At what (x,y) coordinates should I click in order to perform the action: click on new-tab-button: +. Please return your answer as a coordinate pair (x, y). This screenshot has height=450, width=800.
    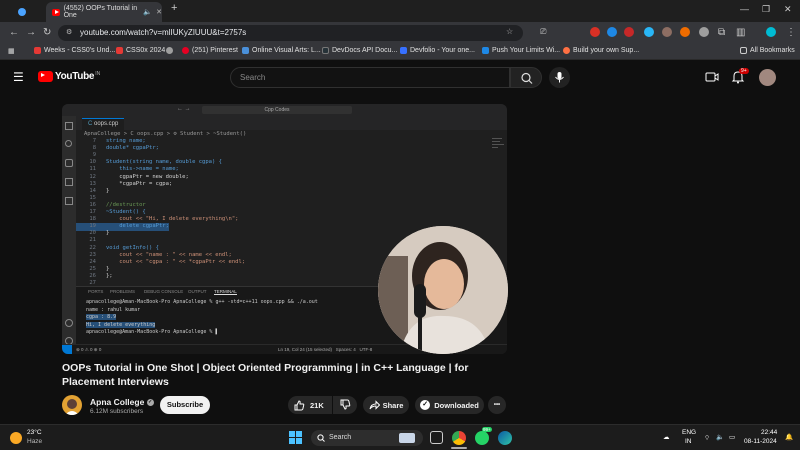
    Looking at the image, I should click on (174, 8).